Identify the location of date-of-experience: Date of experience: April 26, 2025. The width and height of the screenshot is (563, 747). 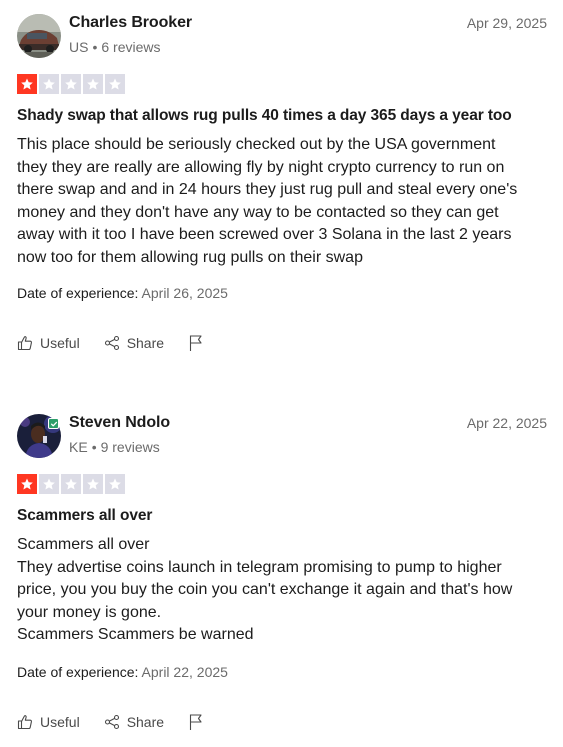
(122, 293).